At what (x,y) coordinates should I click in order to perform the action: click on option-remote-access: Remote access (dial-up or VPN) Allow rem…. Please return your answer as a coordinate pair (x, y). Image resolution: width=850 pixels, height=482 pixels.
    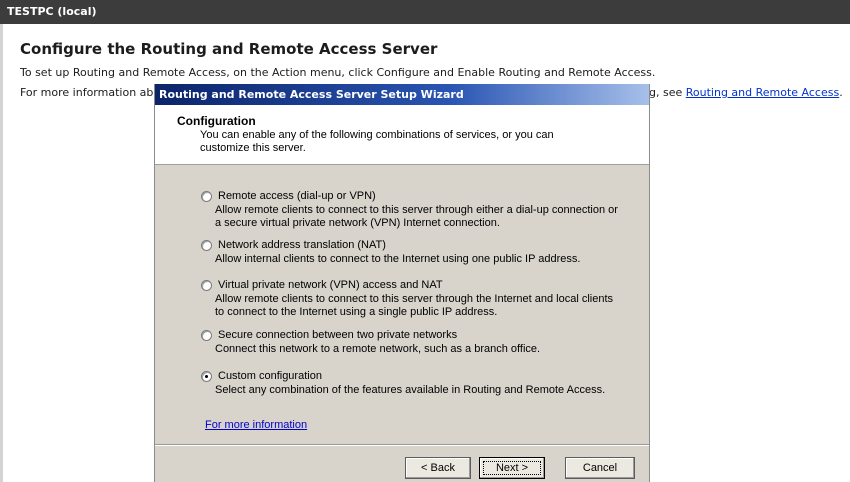
    Looking at the image, I should click on (416, 209).